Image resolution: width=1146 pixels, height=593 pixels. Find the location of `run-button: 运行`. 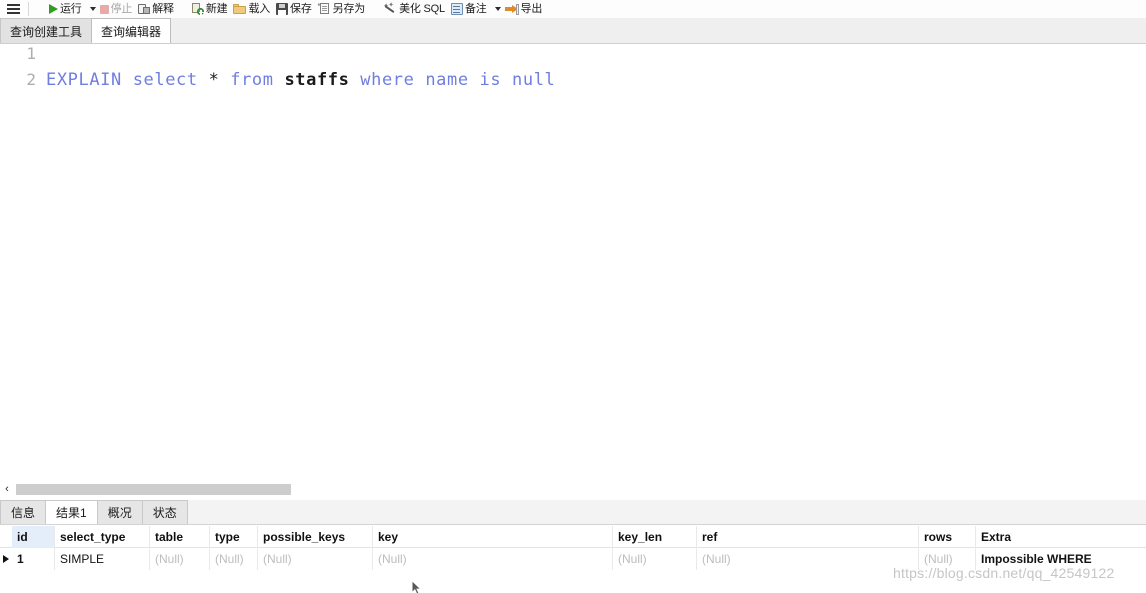

run-button: 运行 is located at coordinates (65, 9).